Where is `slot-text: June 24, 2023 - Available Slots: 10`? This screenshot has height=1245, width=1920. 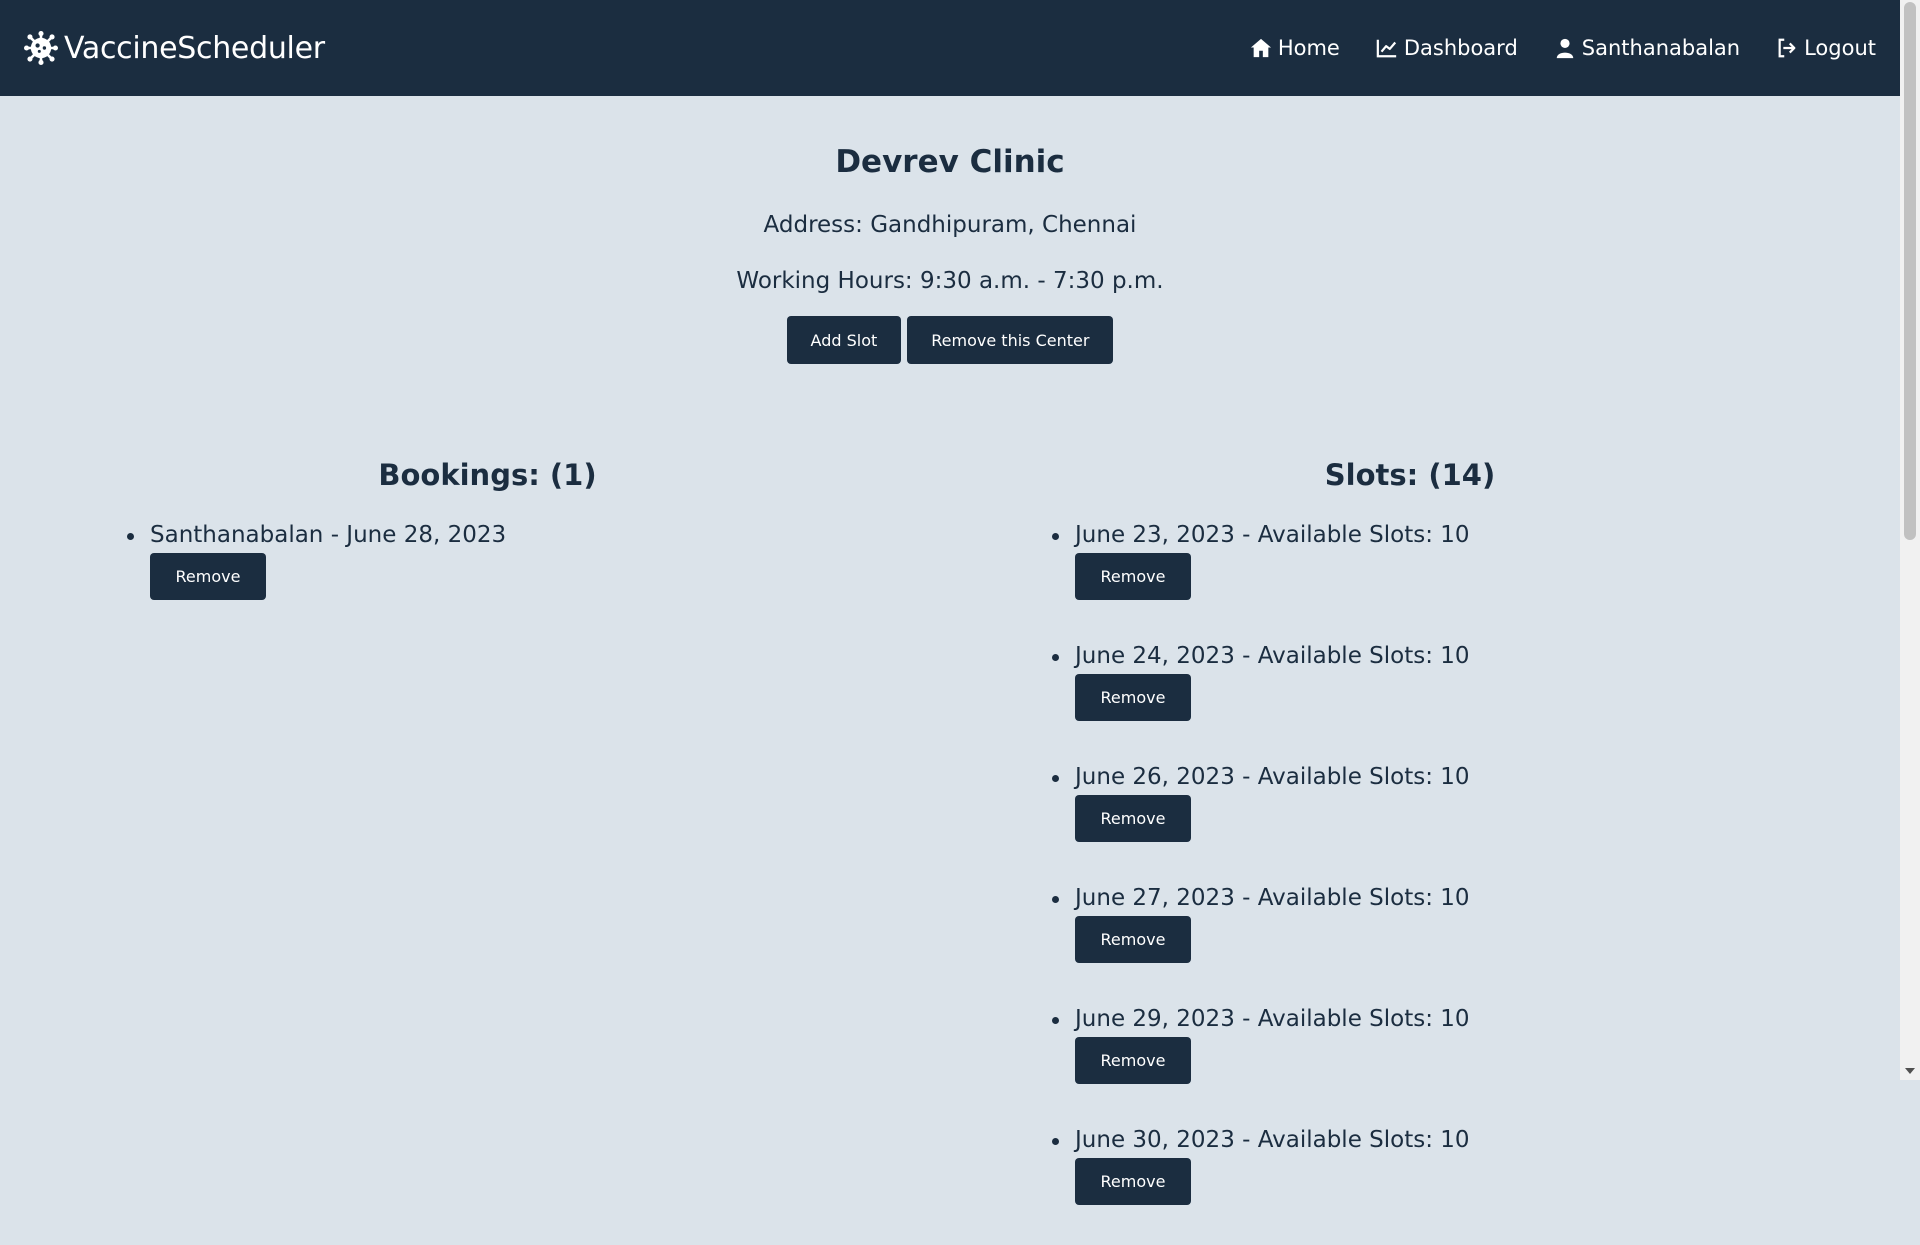
slot-text: June 24, 2023 - Available Slots: 10 is located at coordinates (1272, 656).